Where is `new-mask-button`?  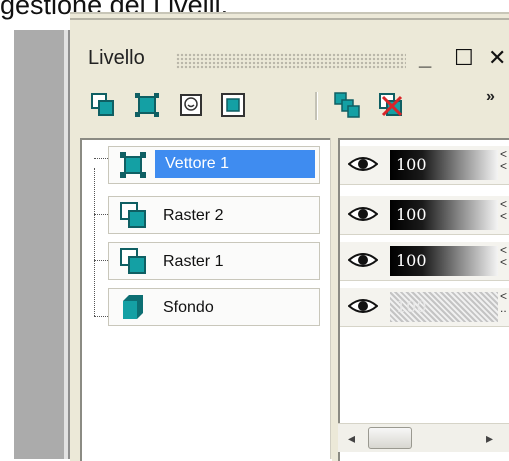
new-mask-button is located at coordinates (191, 105).